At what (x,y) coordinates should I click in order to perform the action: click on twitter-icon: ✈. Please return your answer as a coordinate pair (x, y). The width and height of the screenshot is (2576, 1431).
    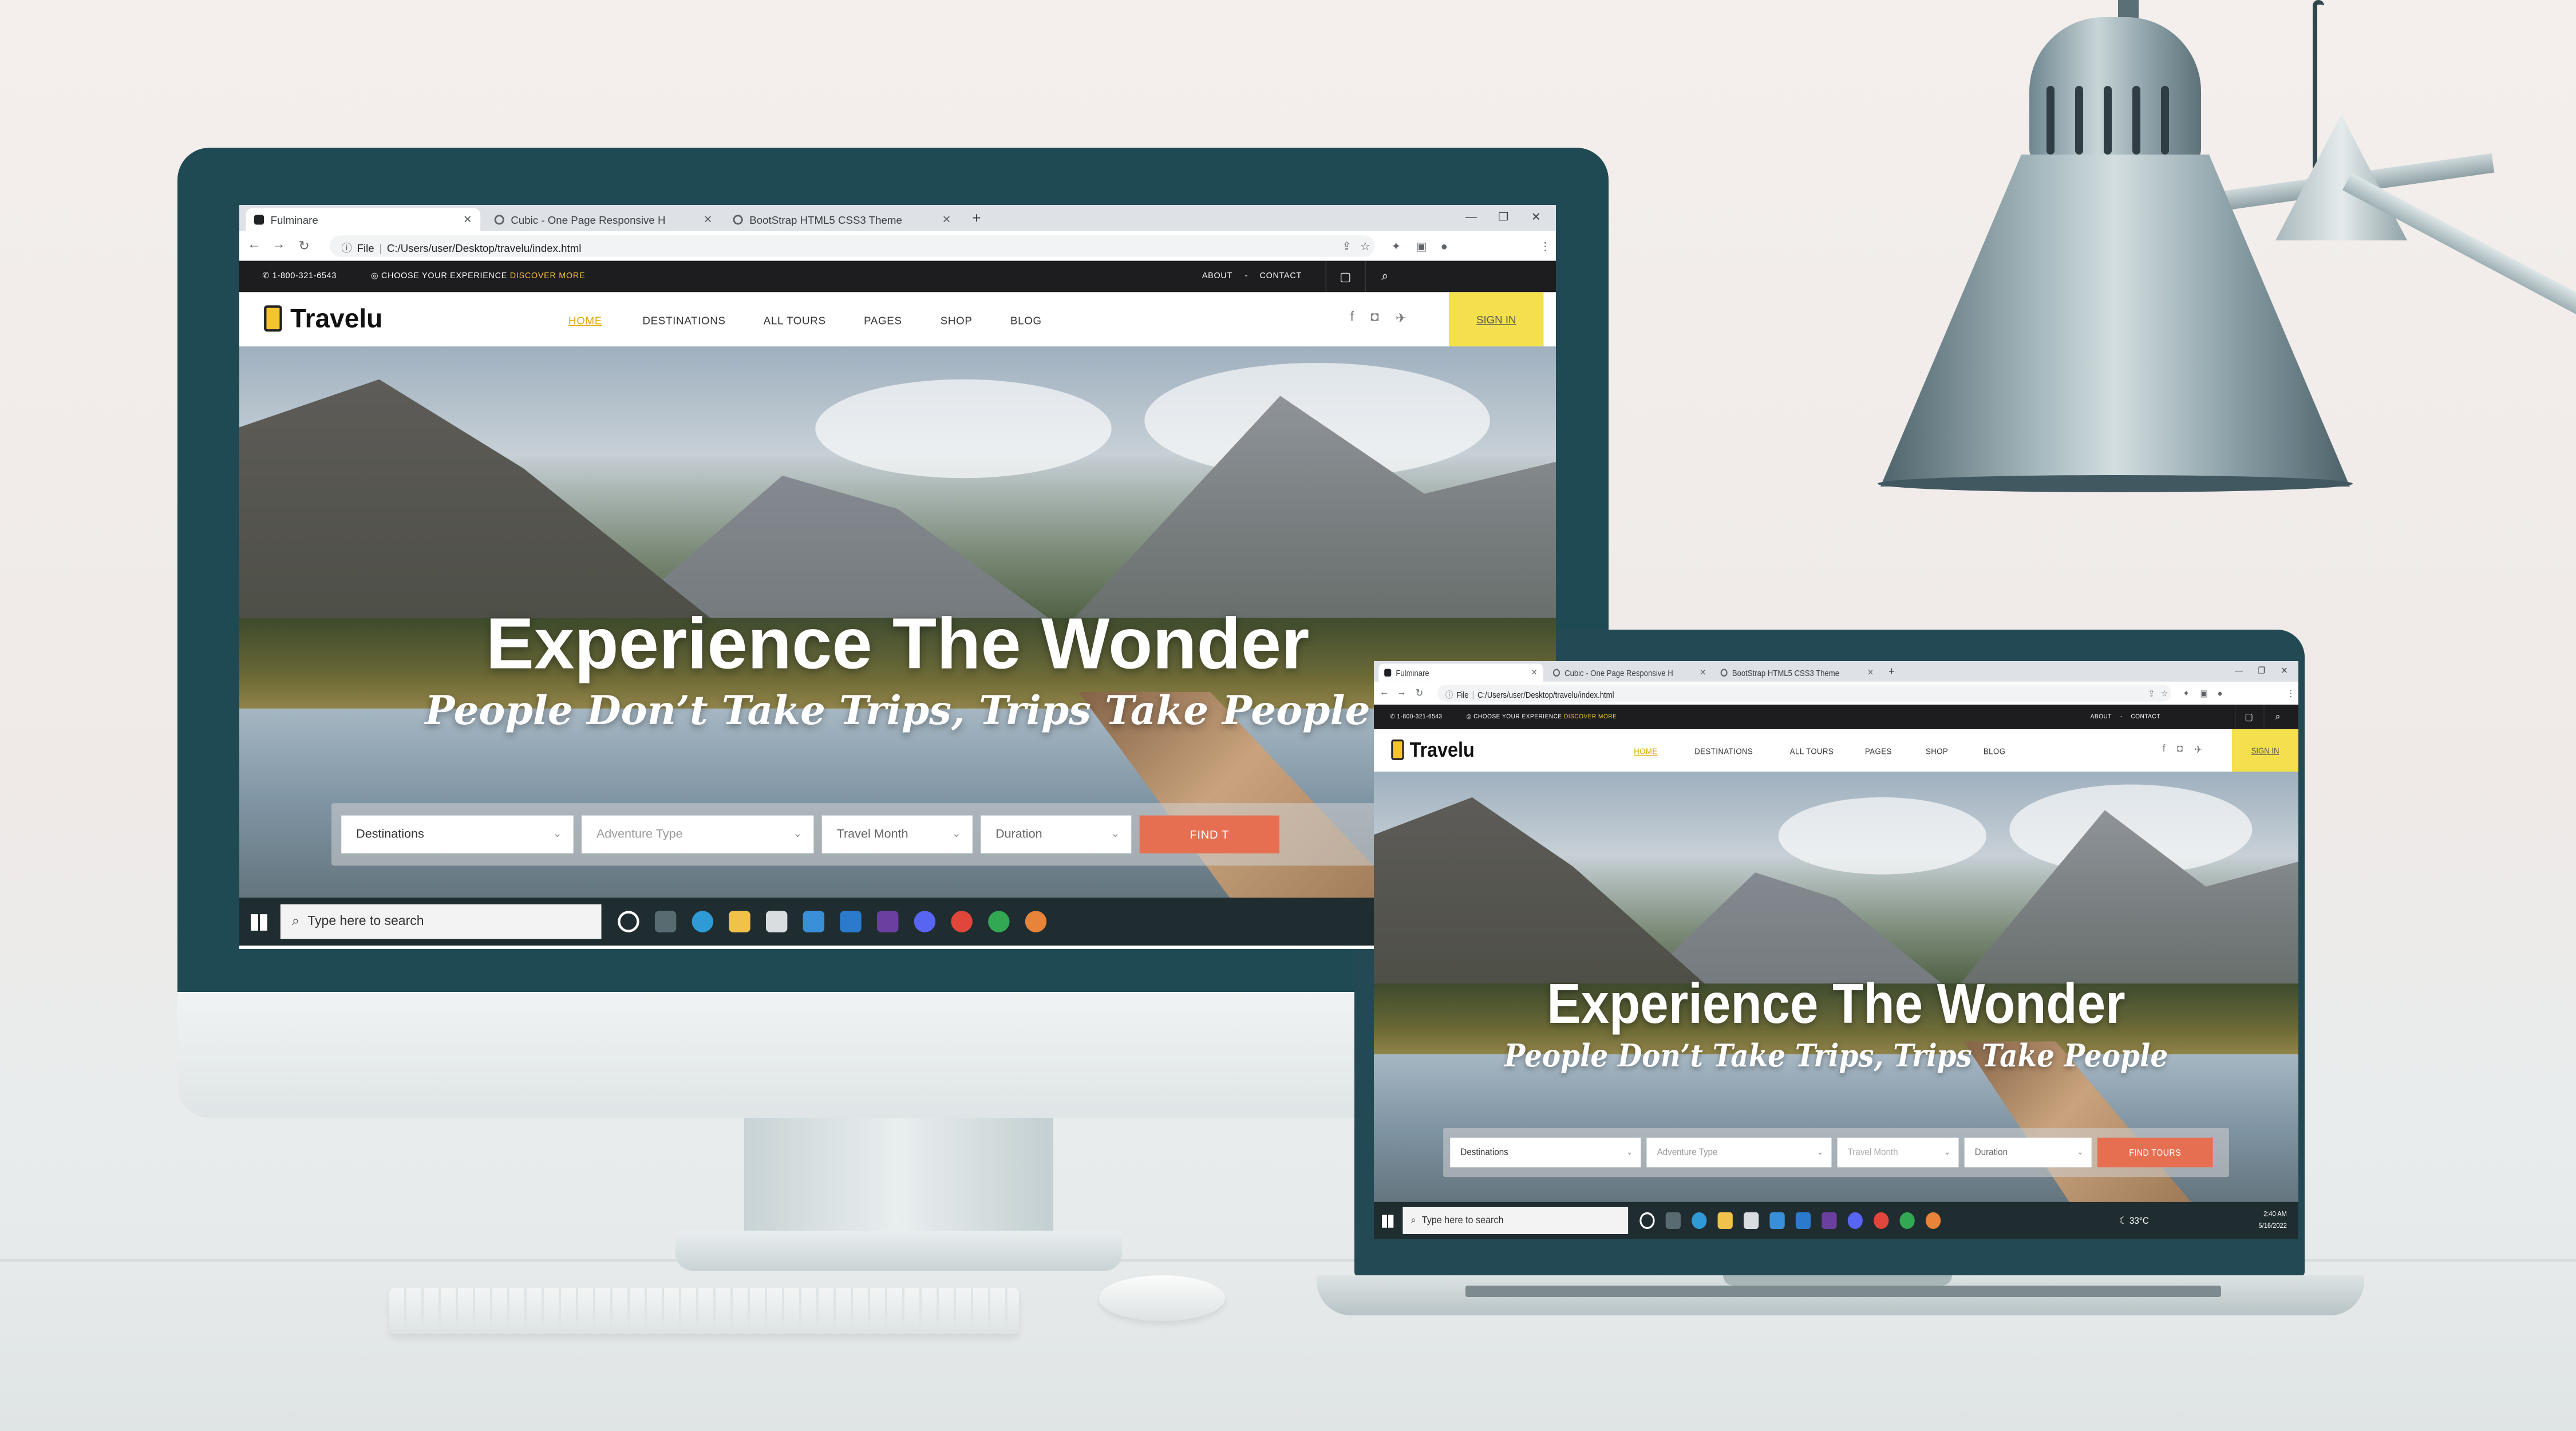
    Looking at the image, I should click on (2198, 750).